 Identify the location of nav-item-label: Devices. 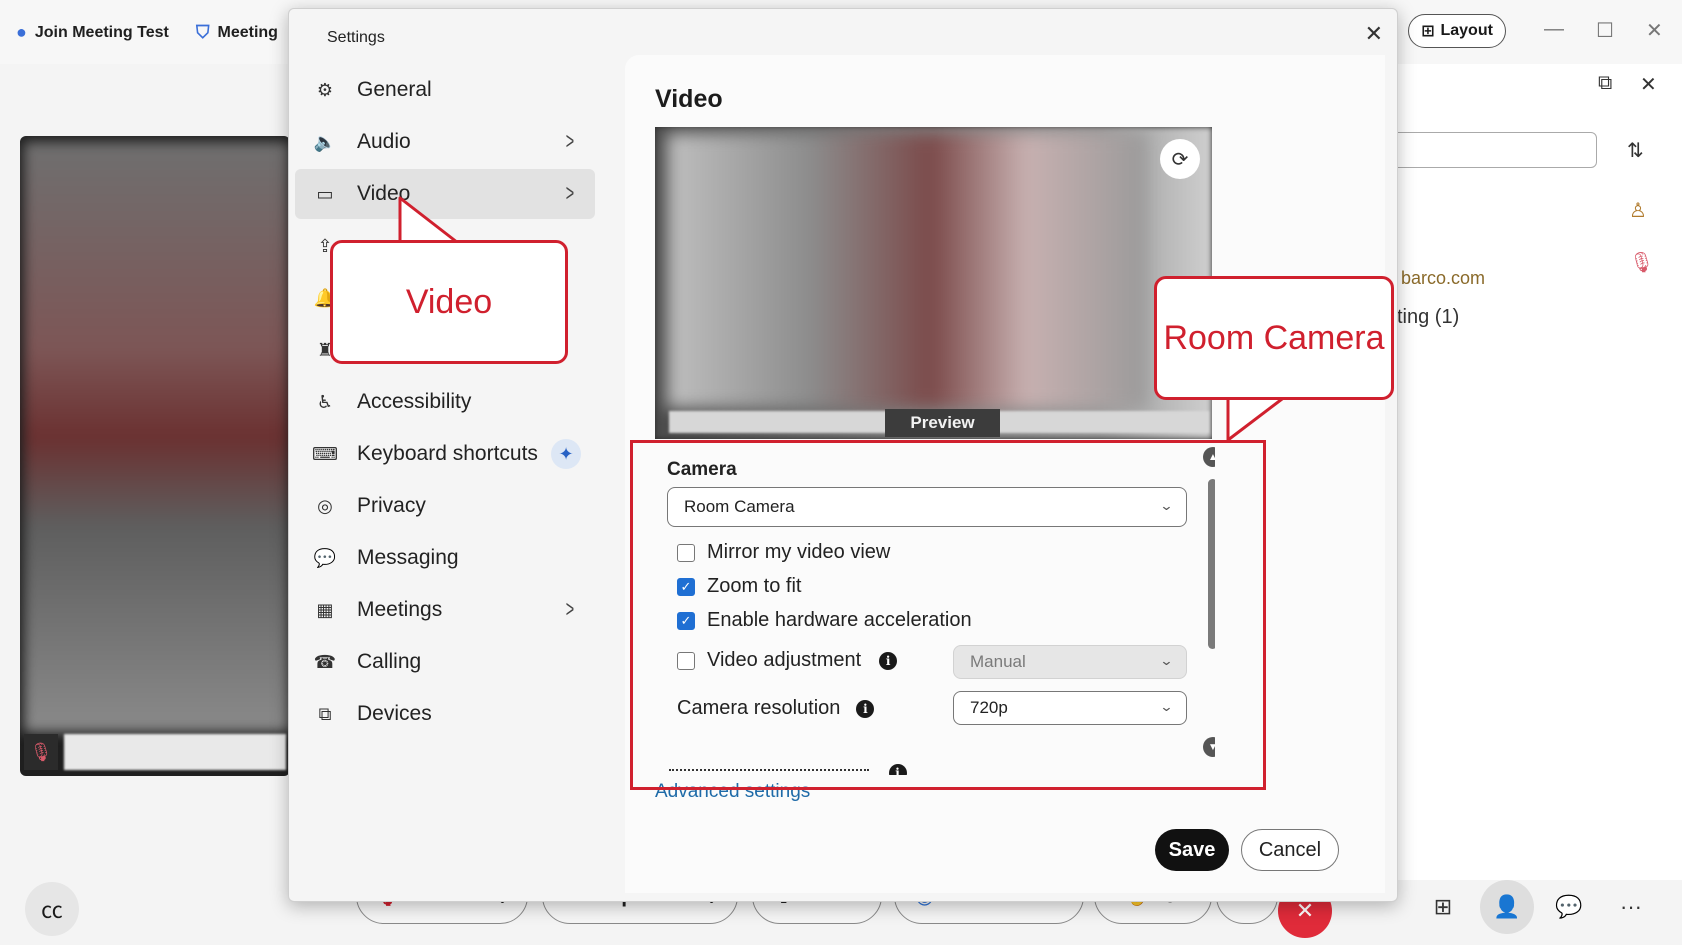
(394, 713).